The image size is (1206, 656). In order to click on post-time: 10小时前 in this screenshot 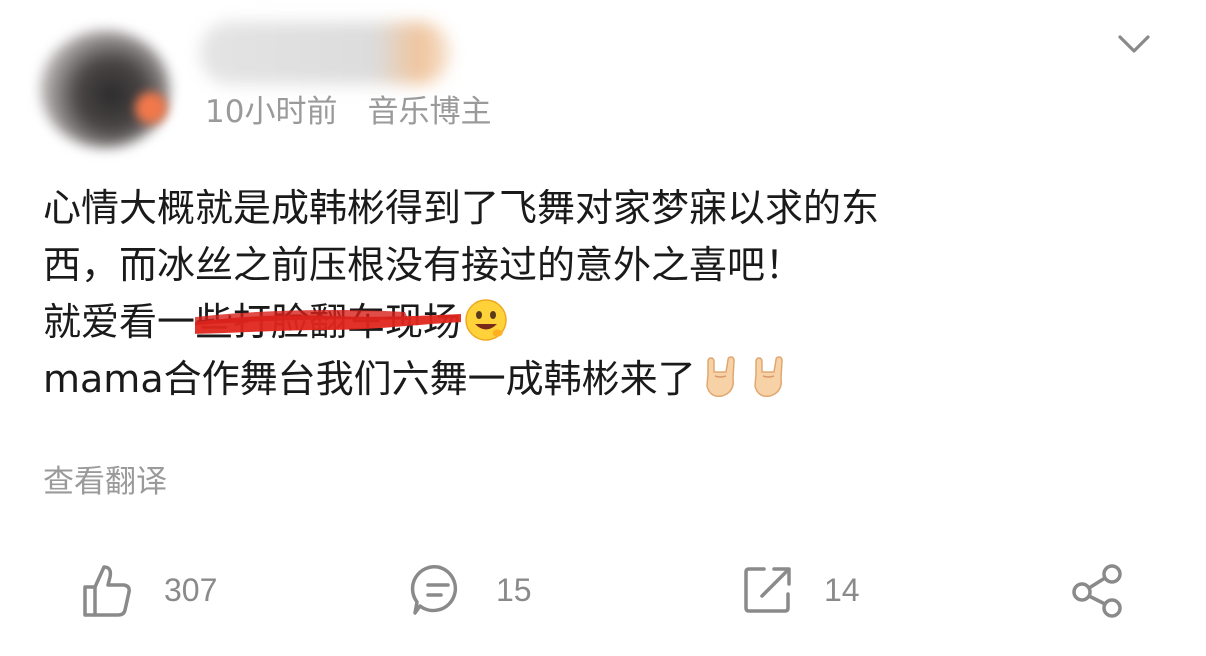, I will do `click(271, 112)`.